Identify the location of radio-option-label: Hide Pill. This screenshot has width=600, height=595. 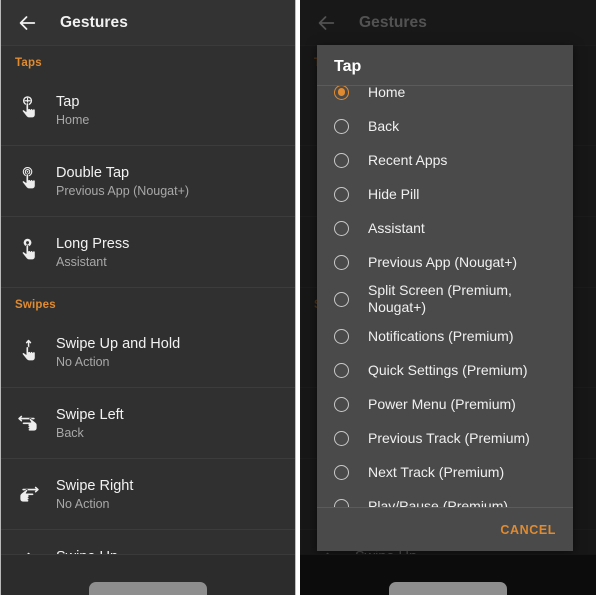
(394, 193).